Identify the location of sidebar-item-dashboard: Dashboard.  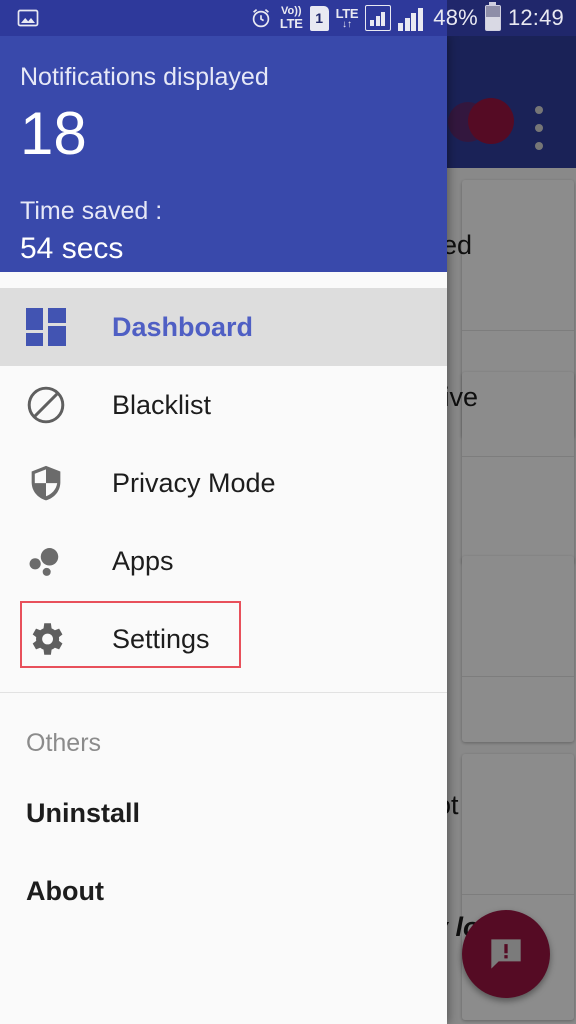
(223, 327).